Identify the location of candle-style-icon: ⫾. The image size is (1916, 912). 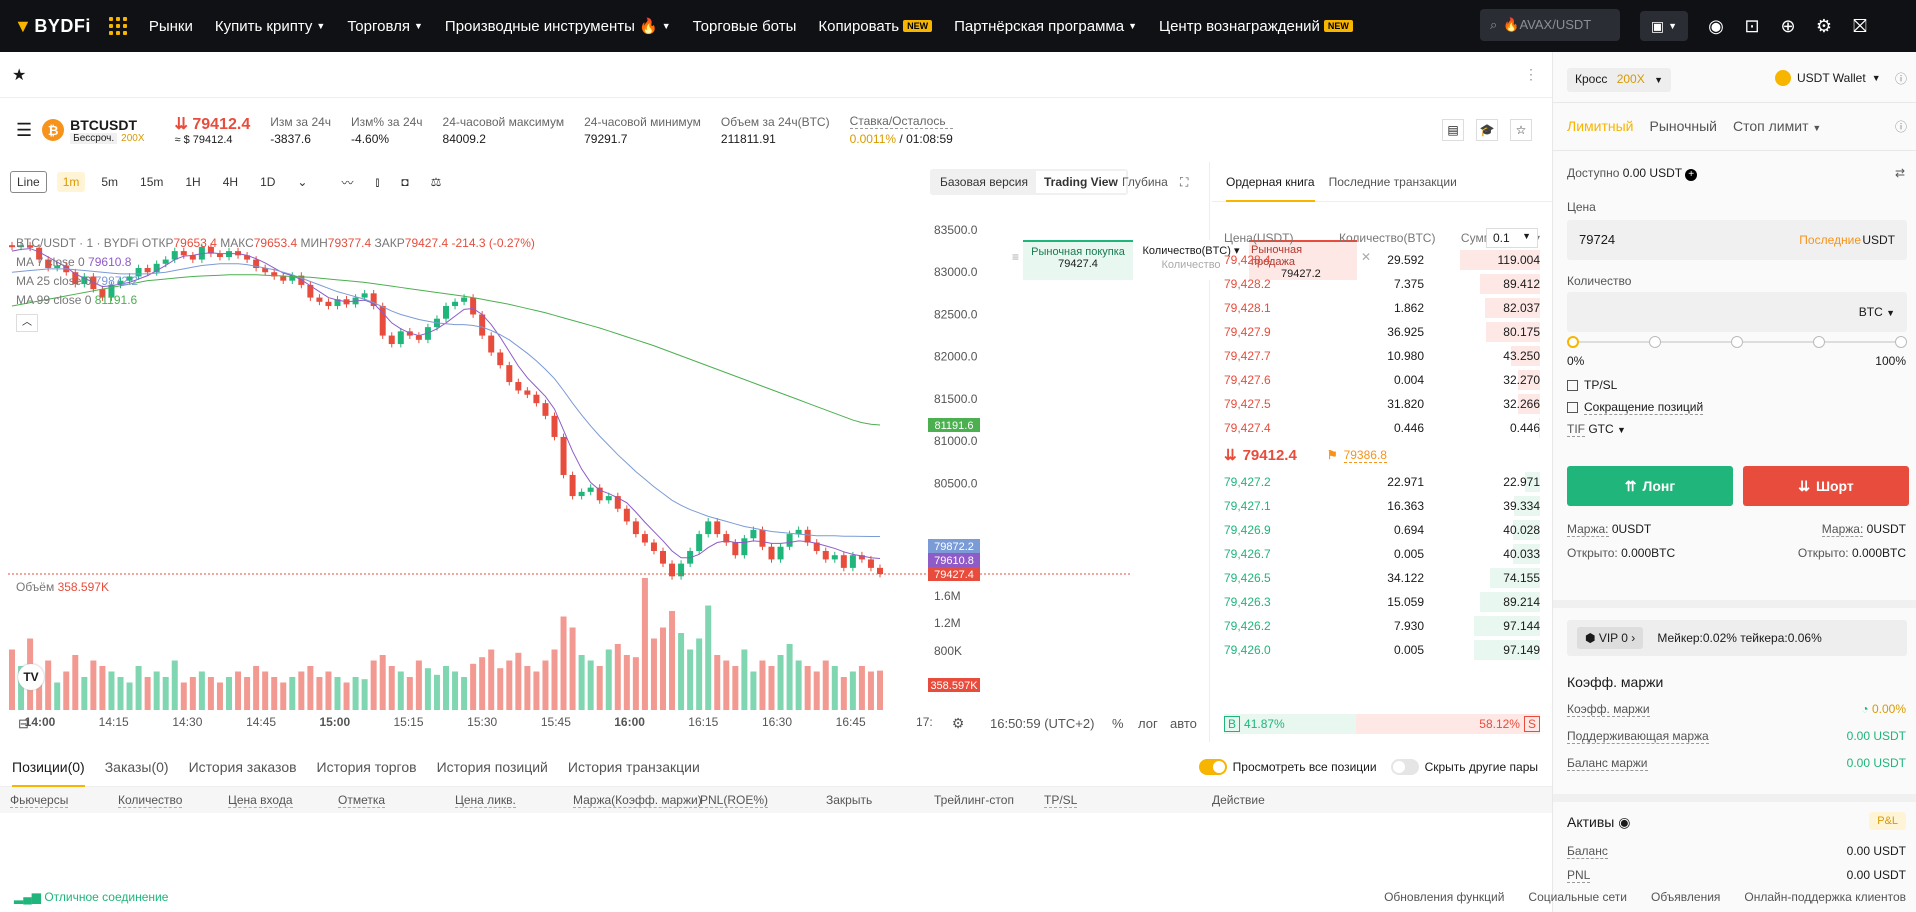
(377, 182).